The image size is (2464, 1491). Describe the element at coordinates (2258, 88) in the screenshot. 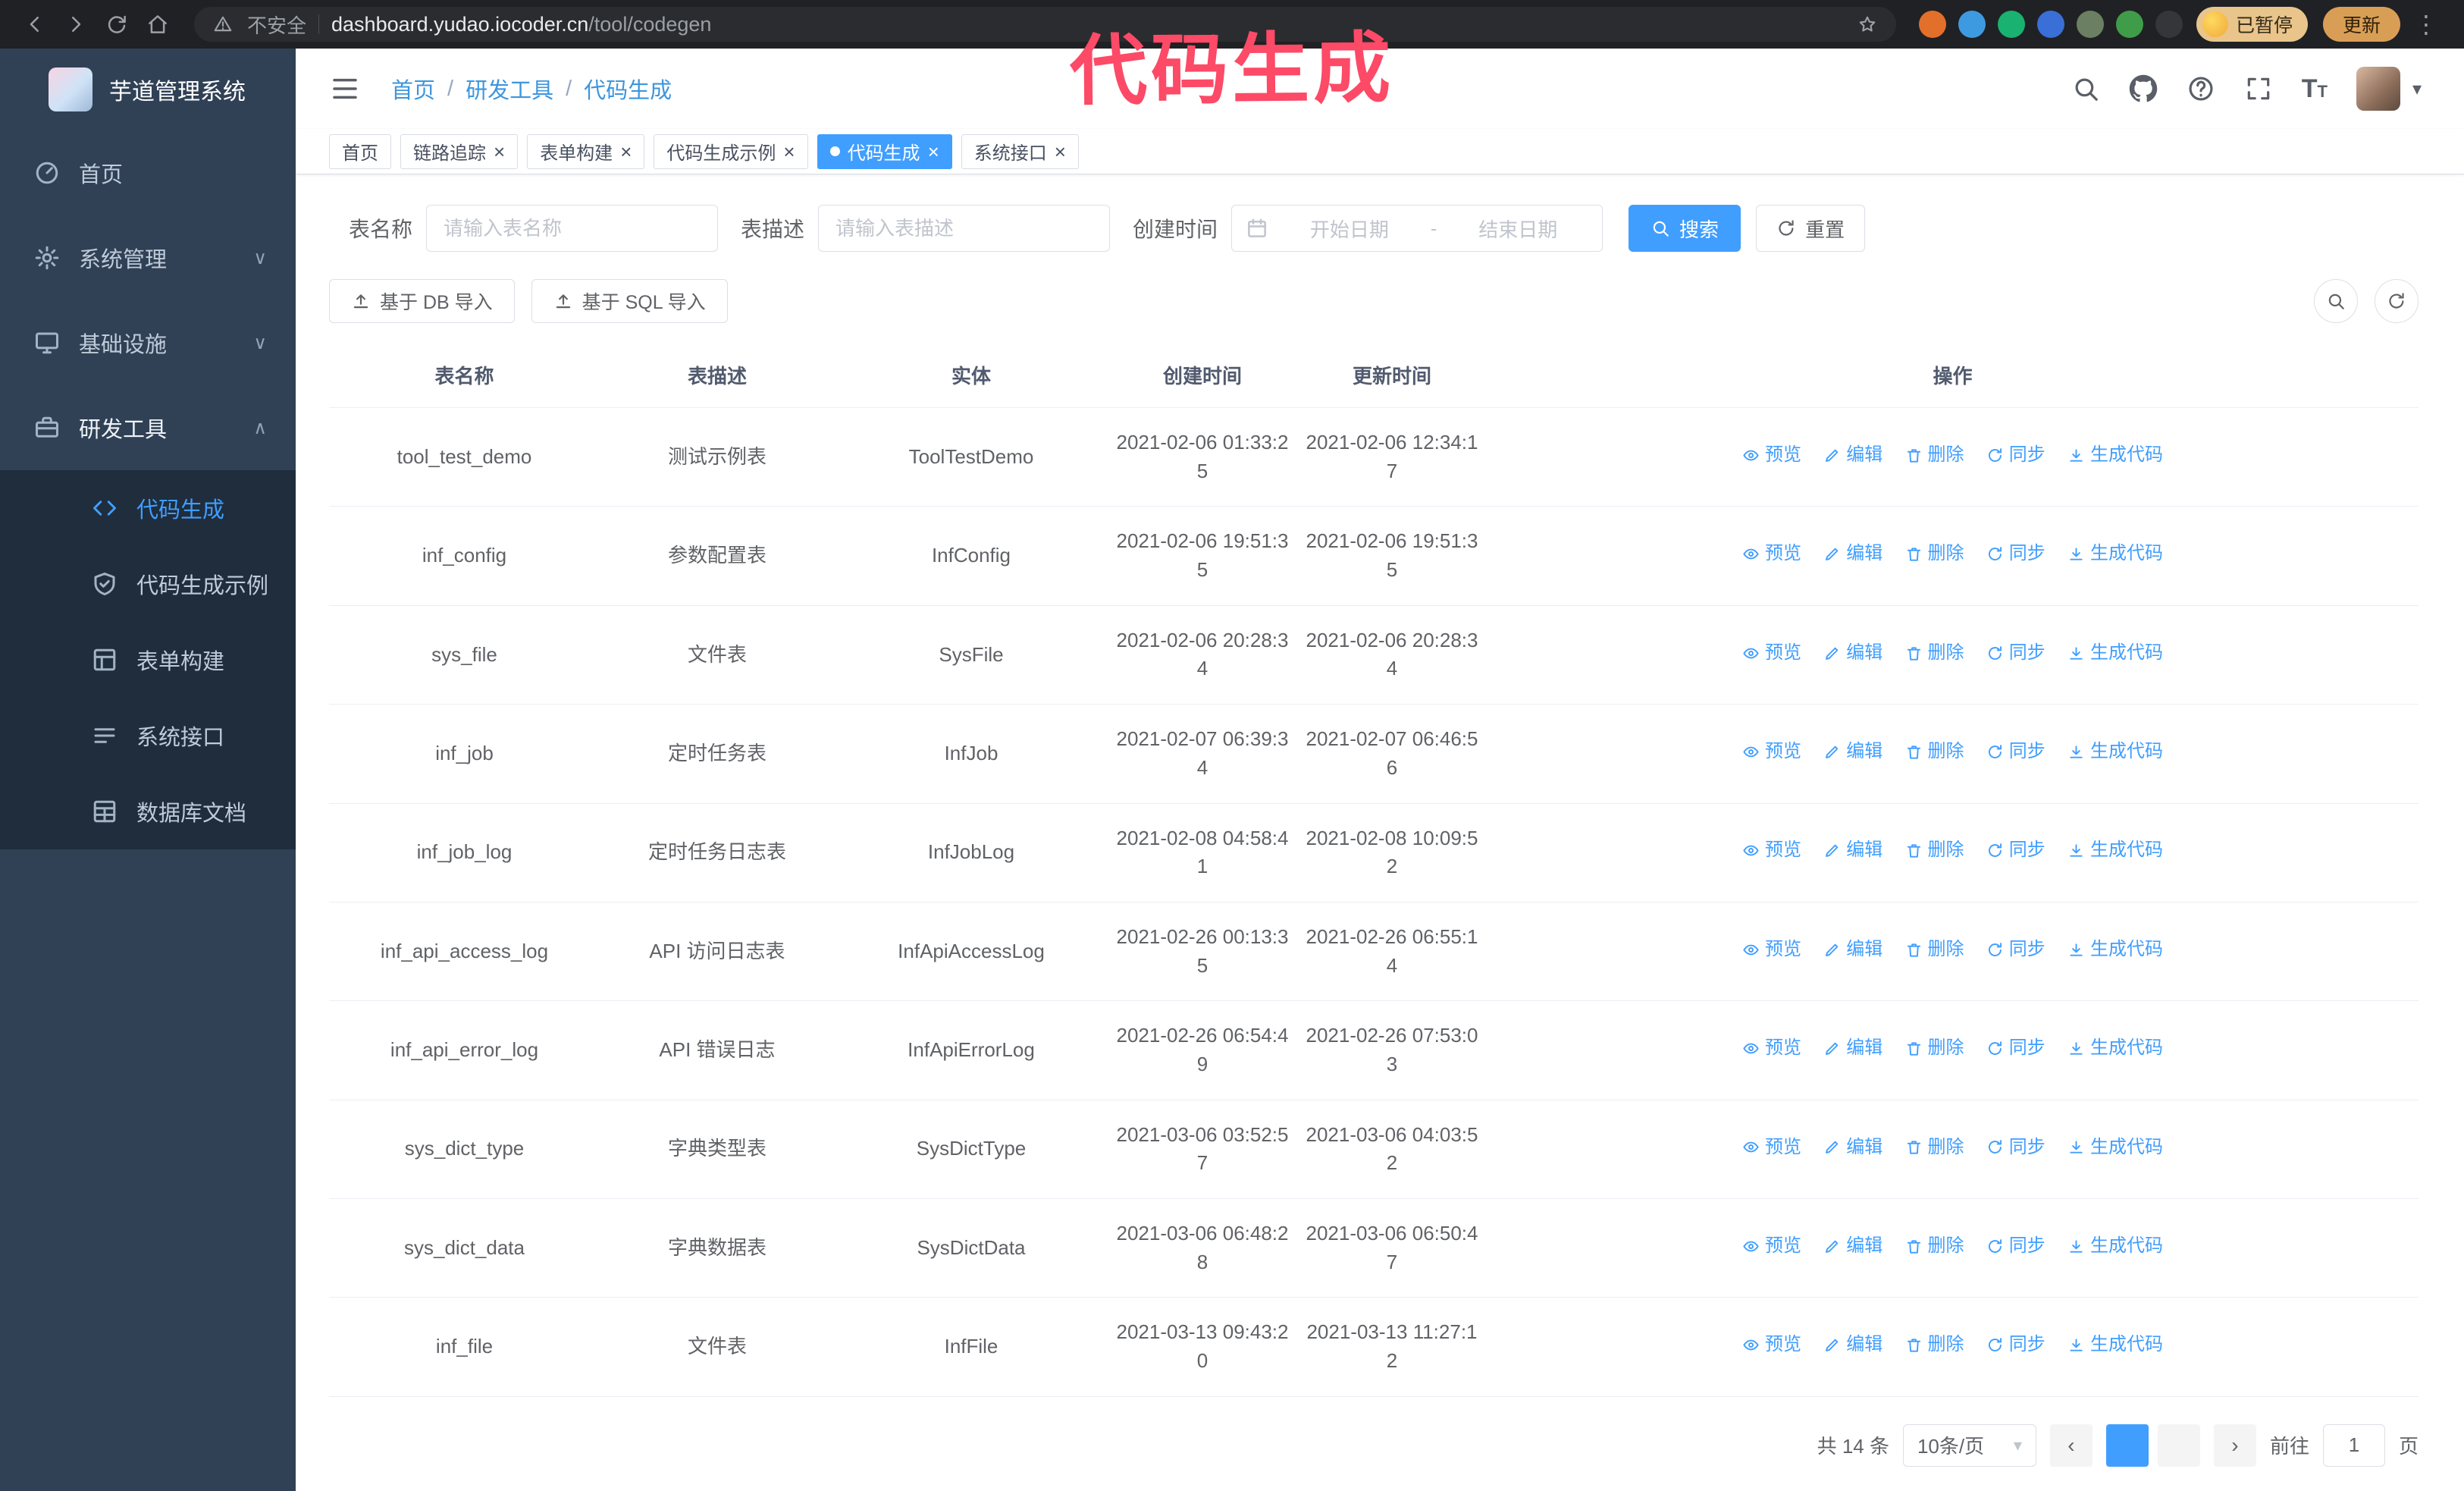

I see `fullscreen-icon` at that location.